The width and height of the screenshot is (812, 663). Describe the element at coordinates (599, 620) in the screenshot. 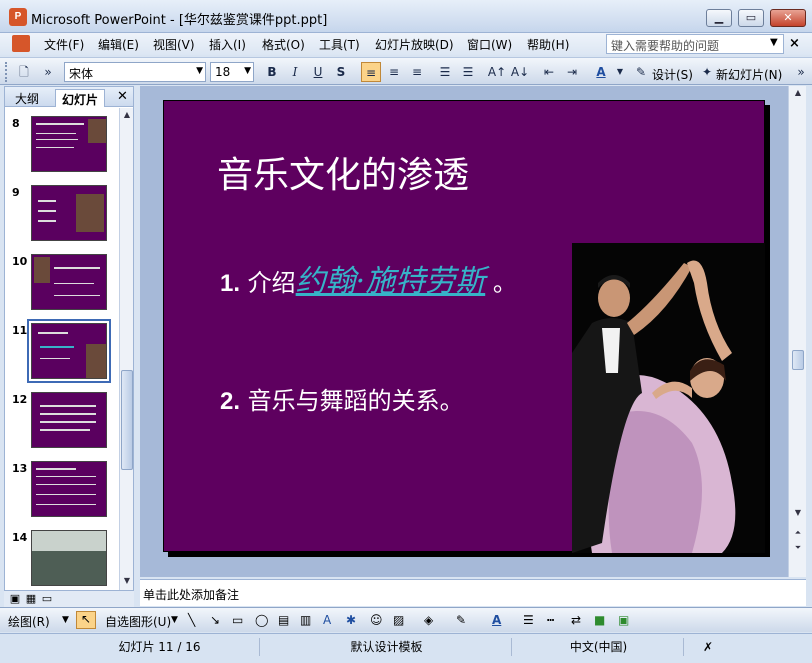

I see `shadow-style-icon: ■` at that location.